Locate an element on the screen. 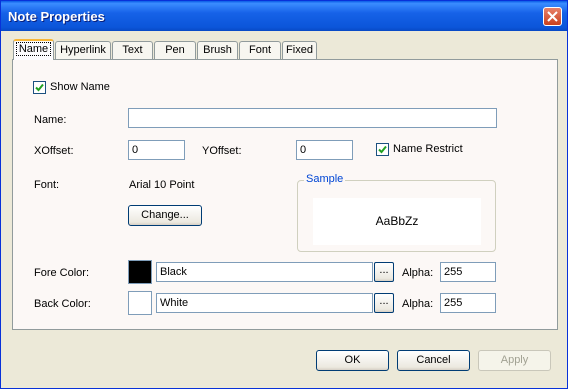  xoffset-input: 0 is located at coordinates (156, 150).